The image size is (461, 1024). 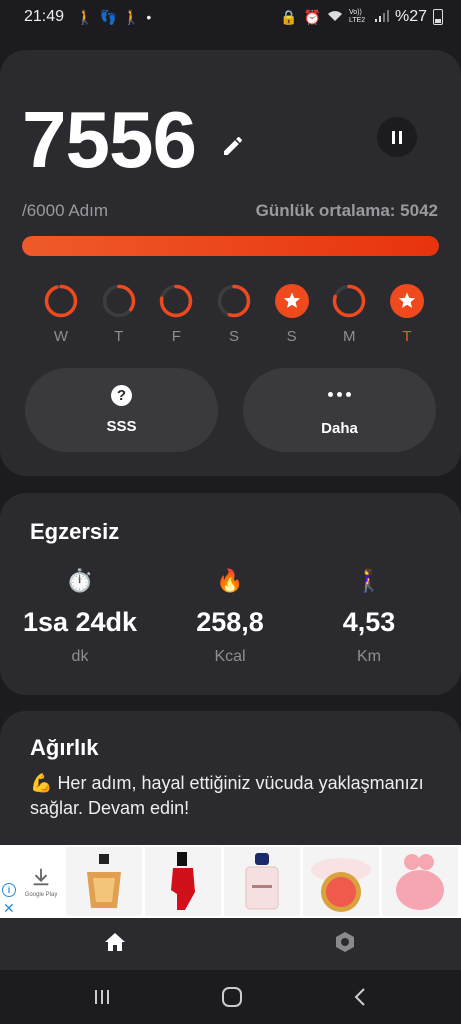 I want to click on calories-value: 258,8, so click(x=230, y=622).